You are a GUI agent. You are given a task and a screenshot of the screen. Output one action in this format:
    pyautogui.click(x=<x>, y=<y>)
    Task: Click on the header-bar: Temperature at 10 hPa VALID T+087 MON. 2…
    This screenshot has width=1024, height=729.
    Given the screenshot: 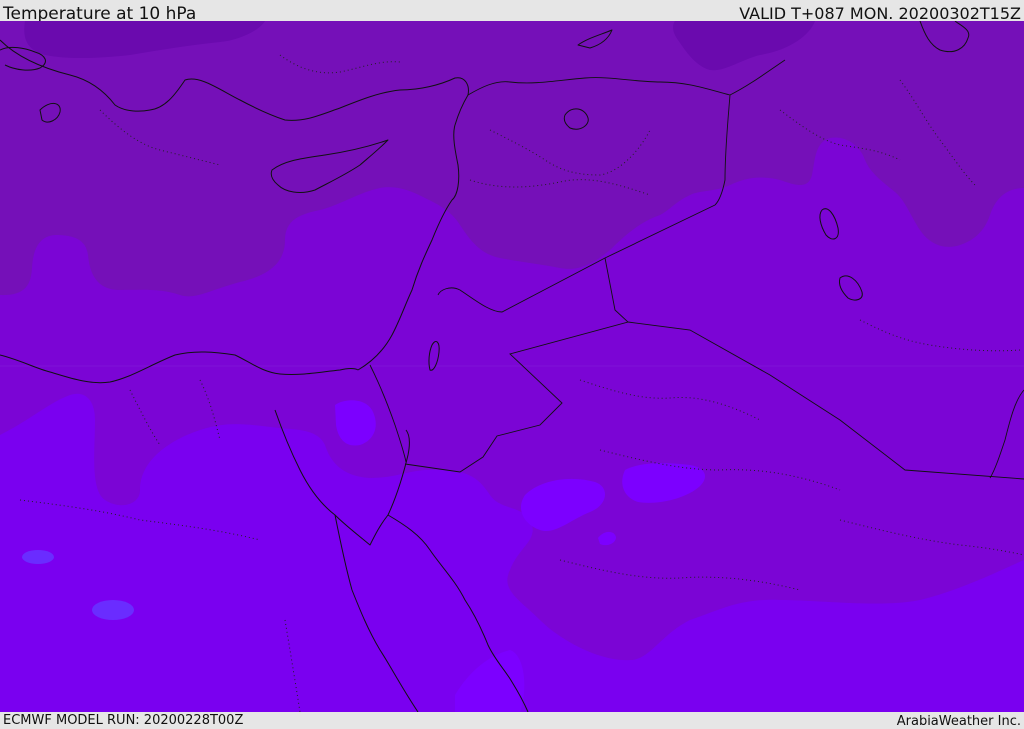 What is the action you would take?
    pyautogui.click(x=512, y=12)
    